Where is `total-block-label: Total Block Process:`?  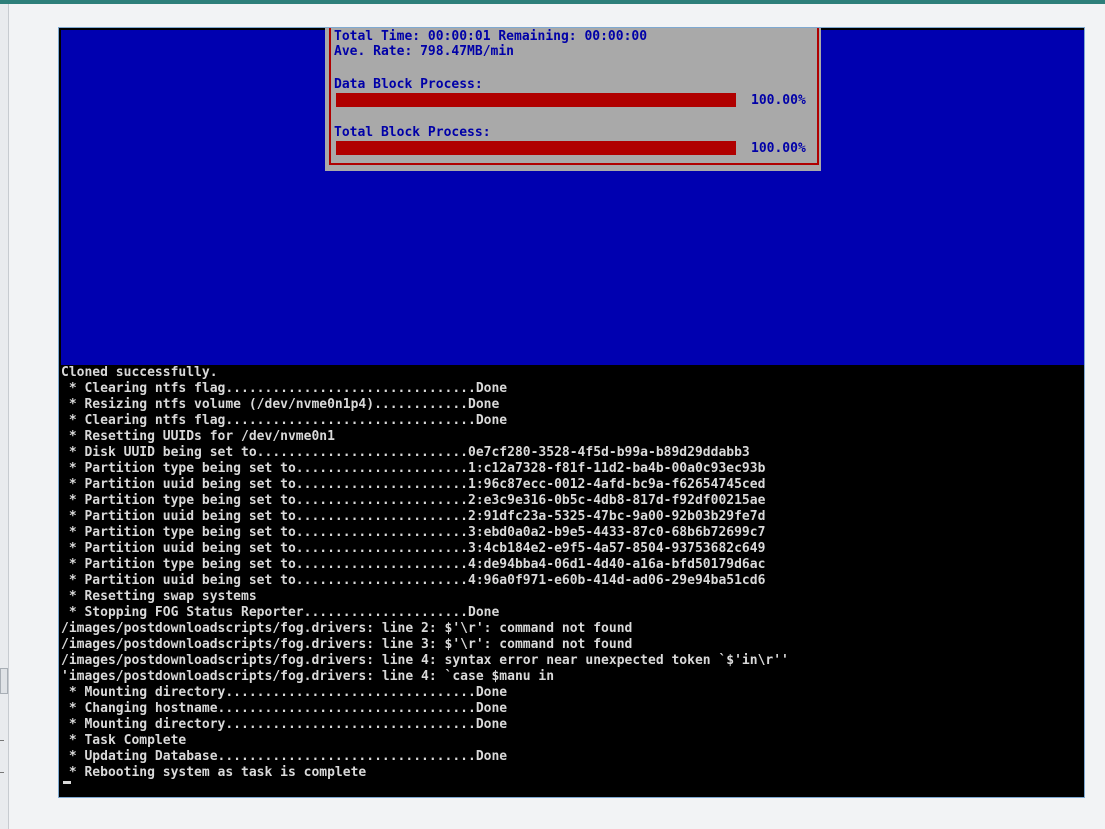
total-block-label: Total Block Process: is located at coordinates (412, 132).